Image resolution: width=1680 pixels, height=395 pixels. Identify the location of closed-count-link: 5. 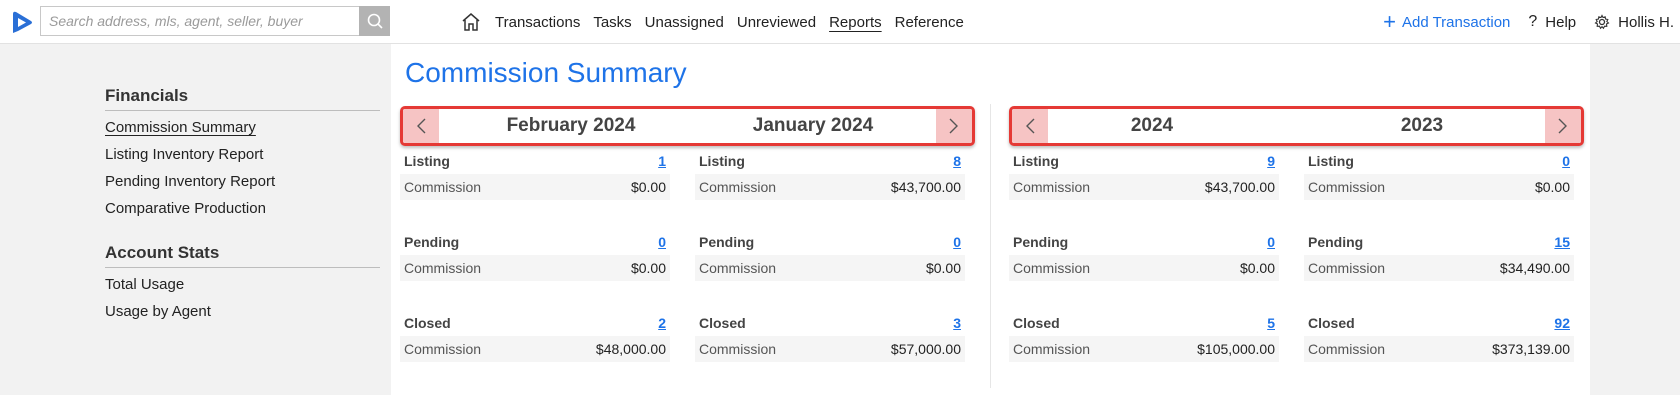
(1271, 323).